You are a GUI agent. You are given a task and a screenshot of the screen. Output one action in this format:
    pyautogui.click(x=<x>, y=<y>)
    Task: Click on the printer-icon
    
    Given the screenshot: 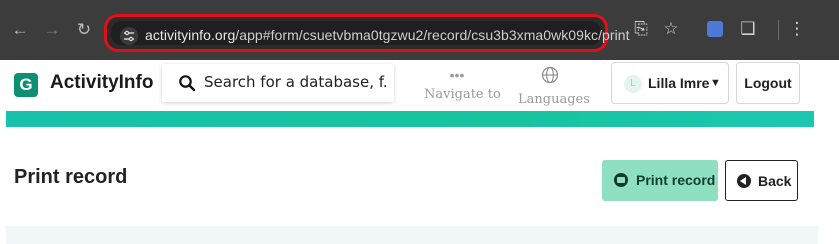 What is the action you would take?
    pyautogui.click(x=621, y=180)
    